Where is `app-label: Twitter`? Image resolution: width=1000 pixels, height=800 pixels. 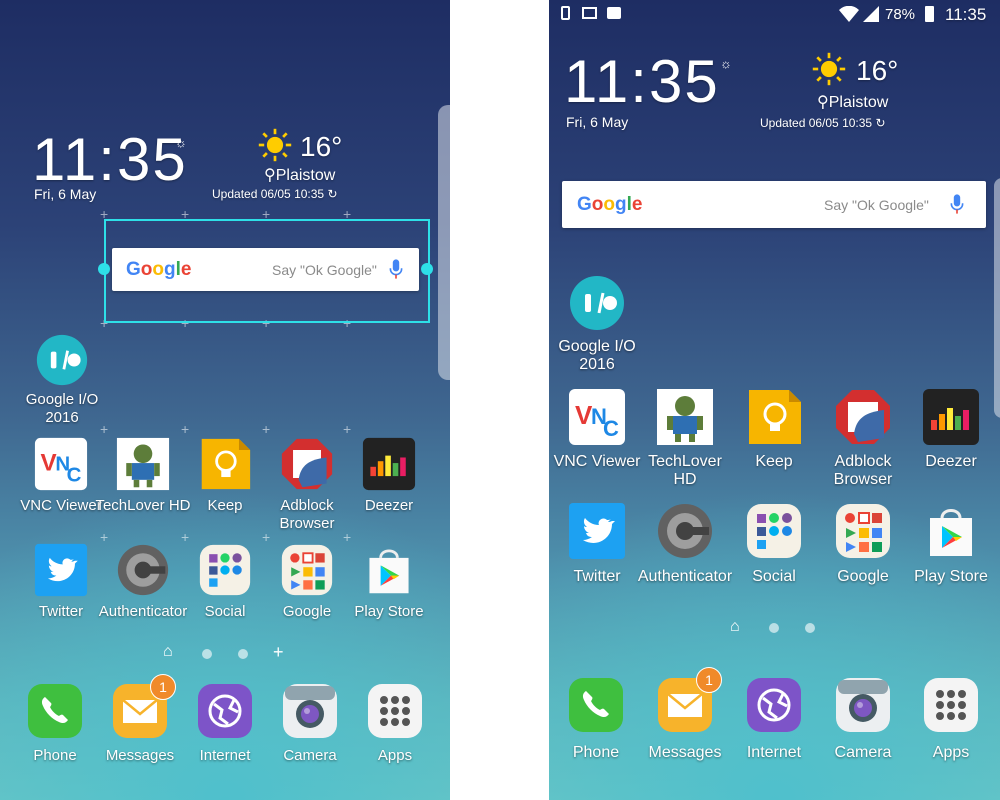
app-label: Twitter is located at coordinates (597, 576).